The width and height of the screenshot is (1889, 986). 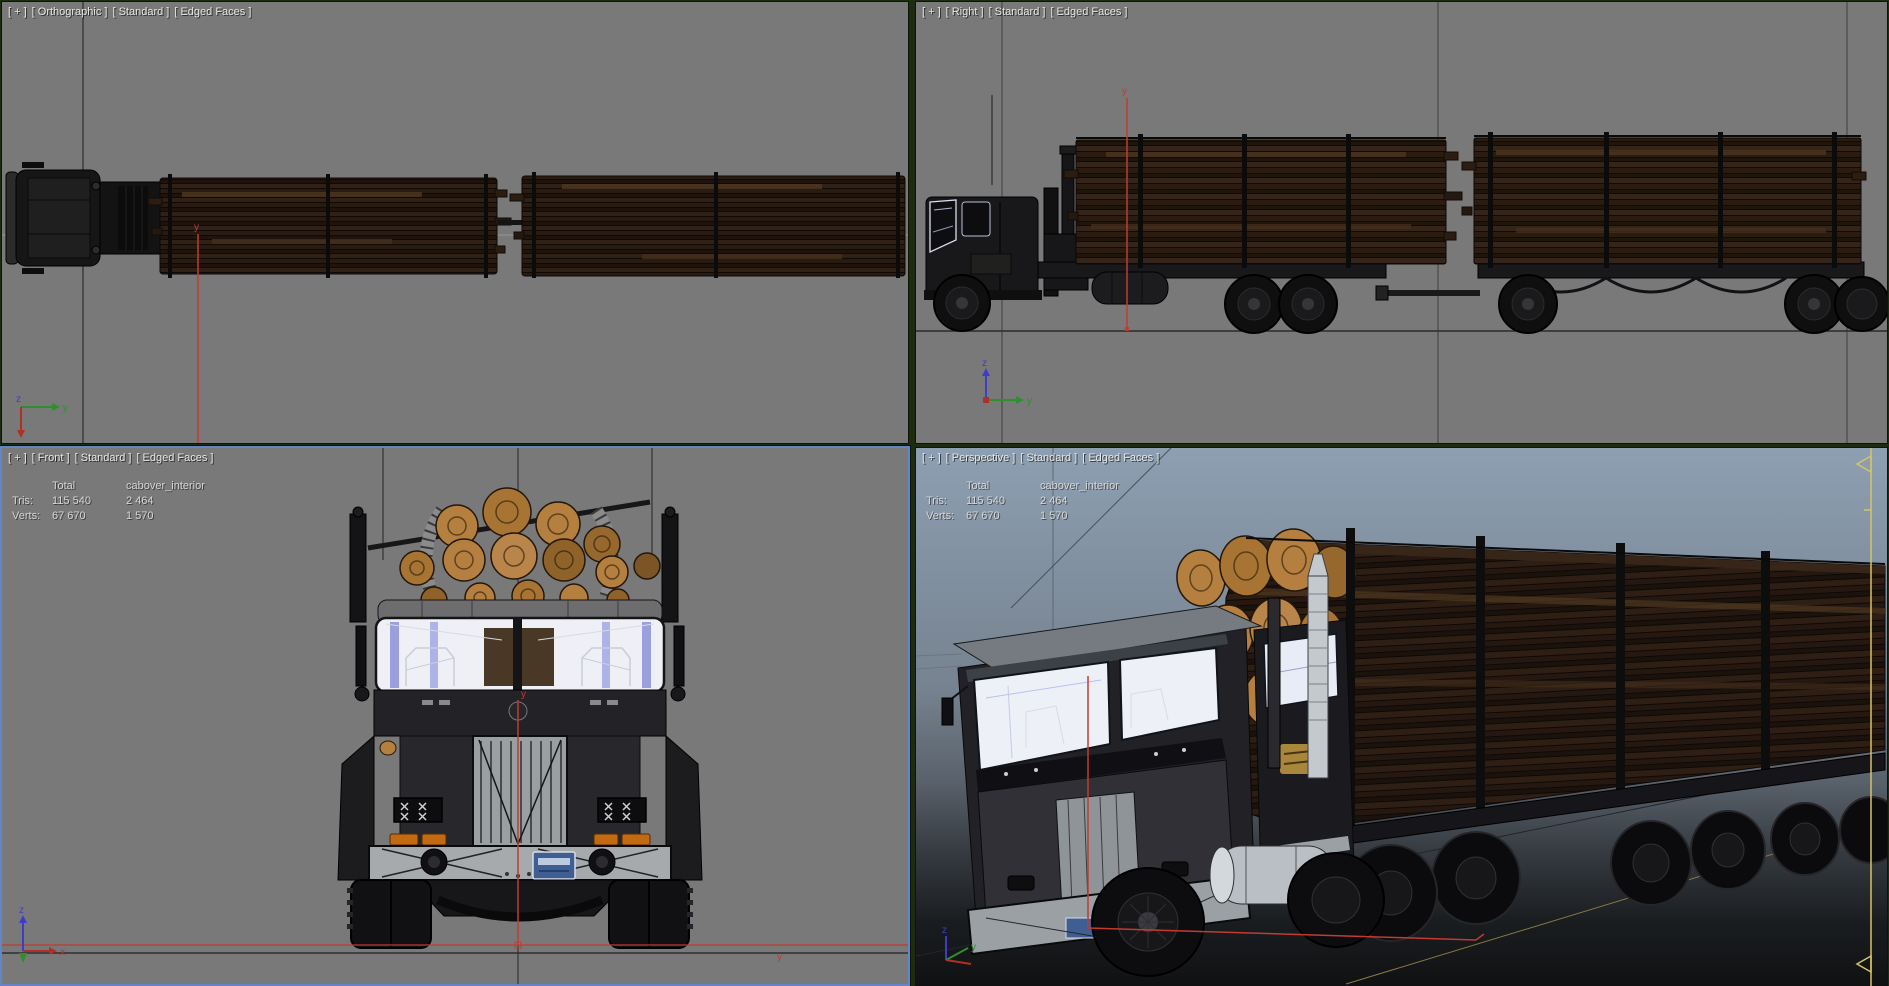 What do you see at coordinates (520, 863) in the screenshot?
I see `bumper` at bounding box center [520, 863].